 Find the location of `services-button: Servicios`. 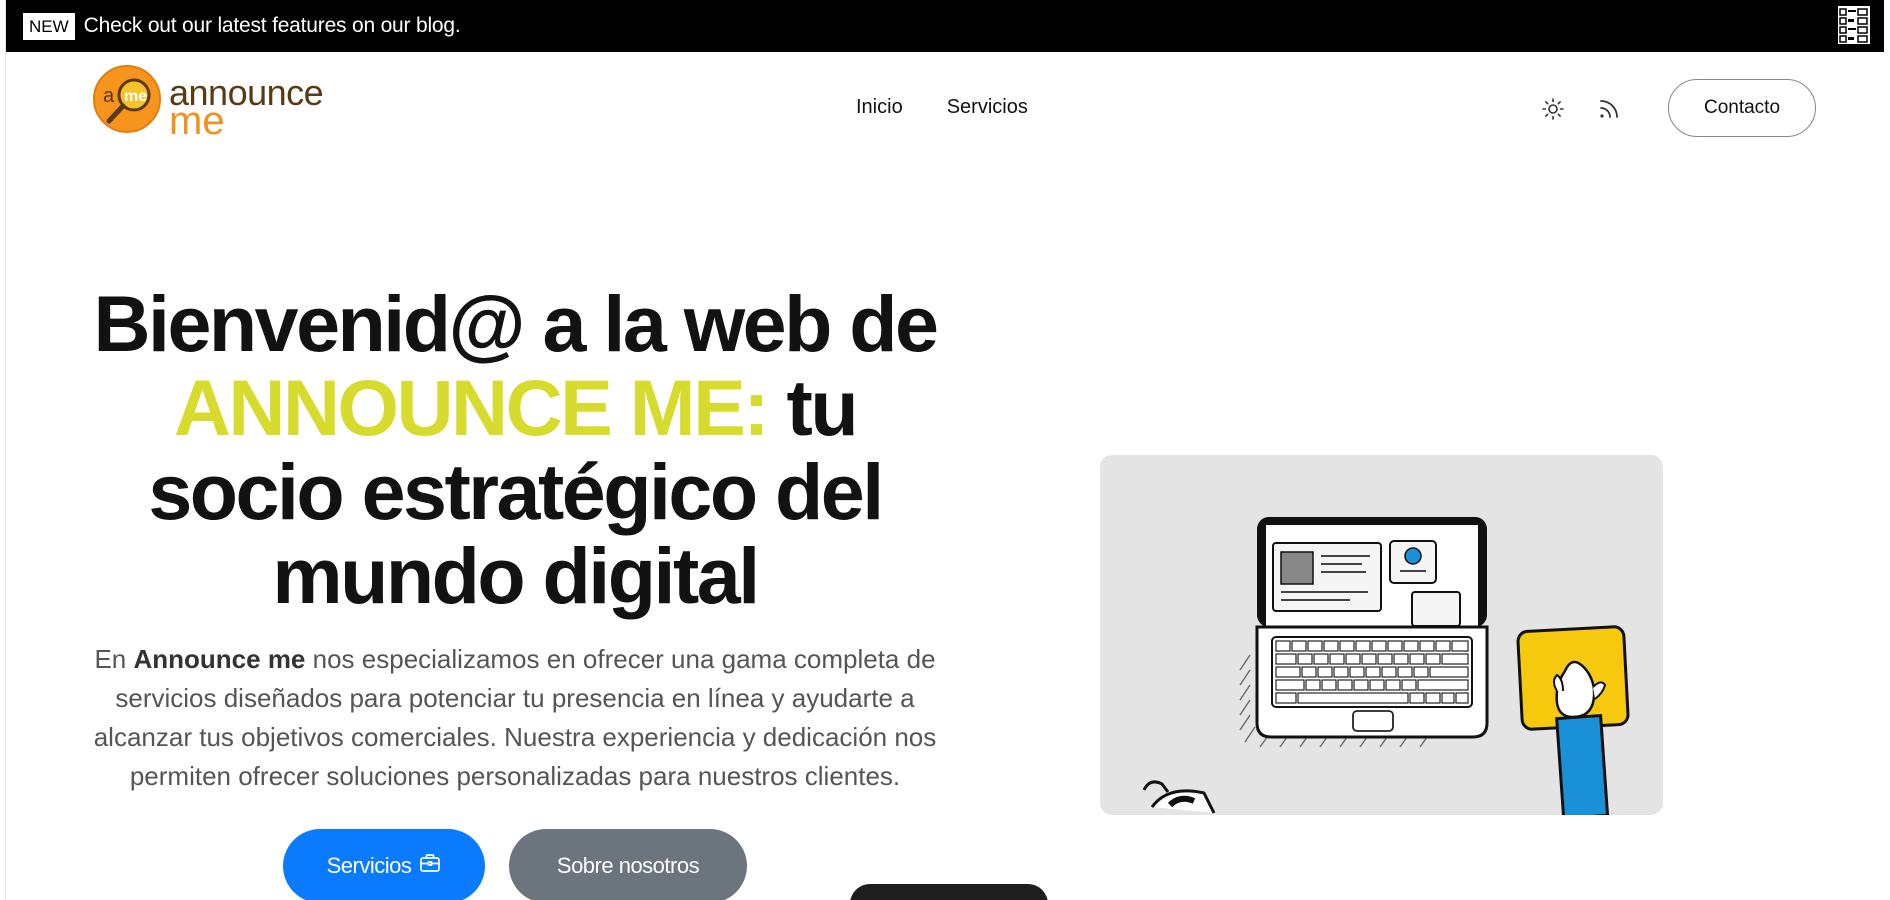

services-button: Servicios is located at coordinates (384, 864).